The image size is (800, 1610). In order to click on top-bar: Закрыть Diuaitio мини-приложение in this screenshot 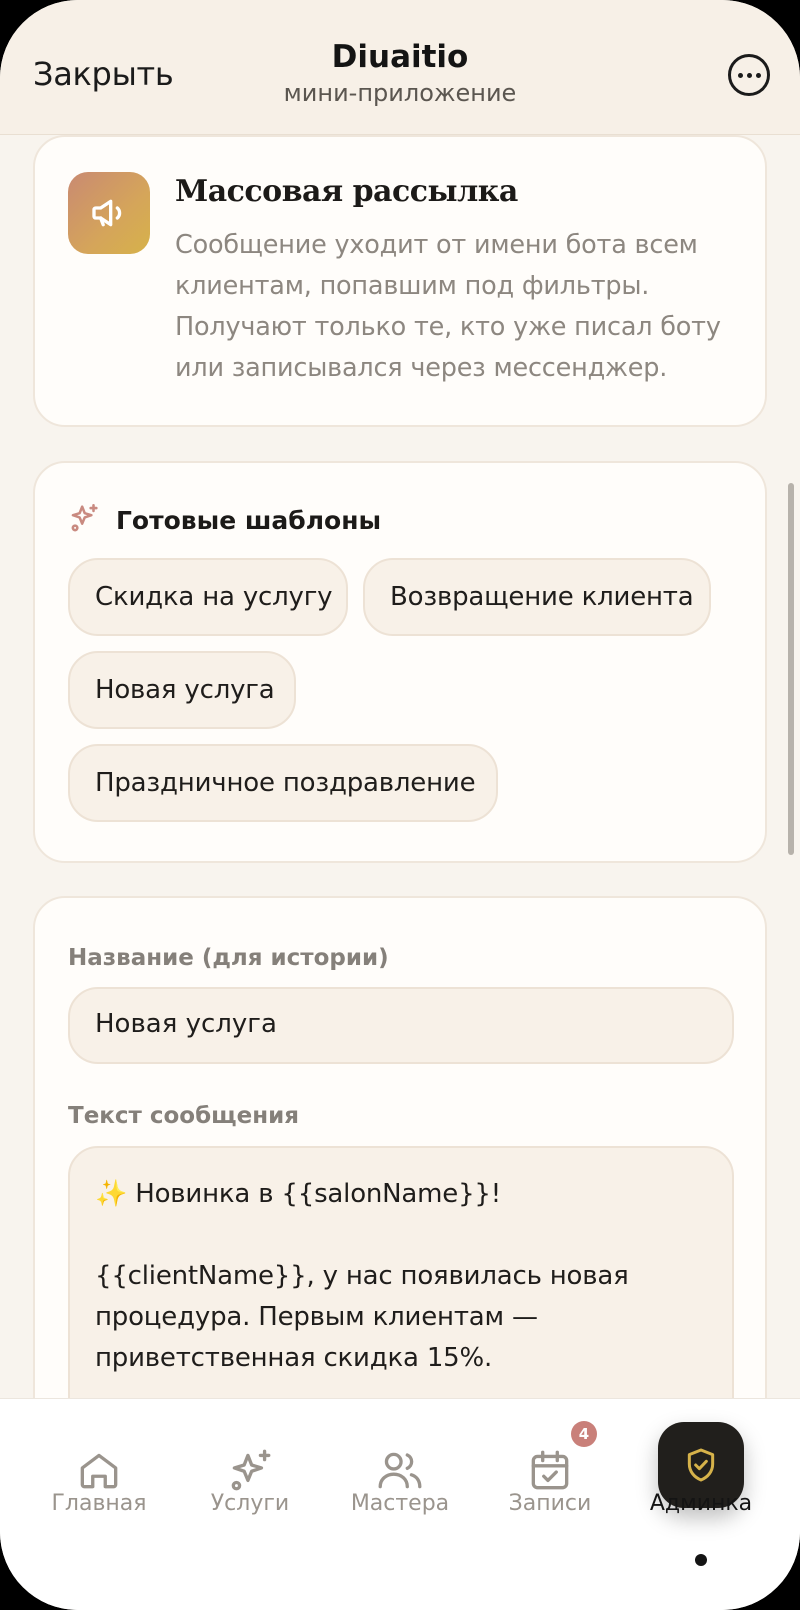, I will do `click(400, 67)`.